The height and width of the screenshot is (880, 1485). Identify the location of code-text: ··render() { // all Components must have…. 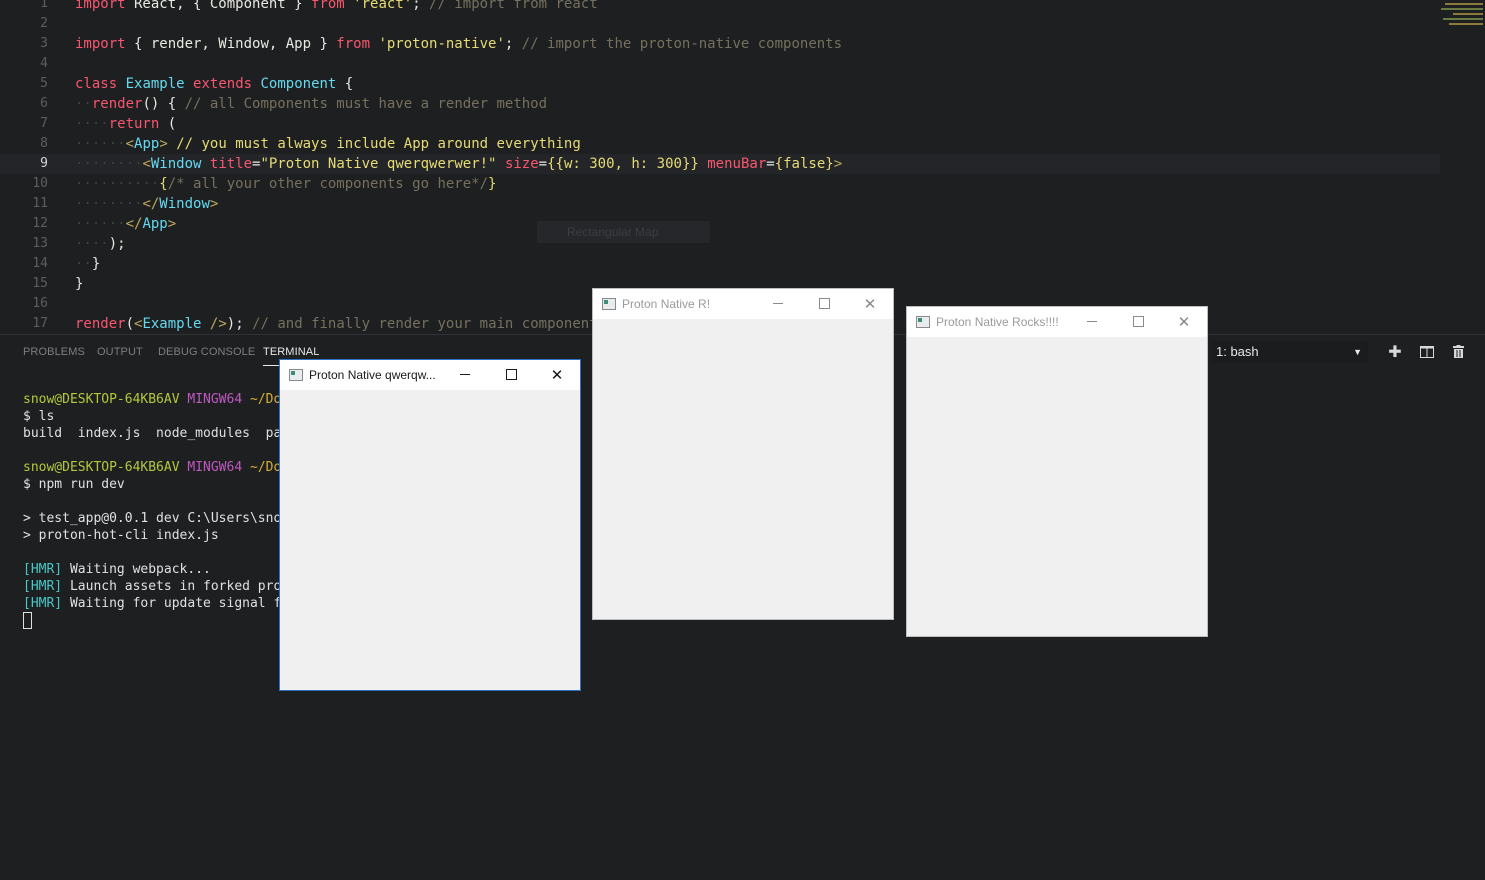
(311, 104).